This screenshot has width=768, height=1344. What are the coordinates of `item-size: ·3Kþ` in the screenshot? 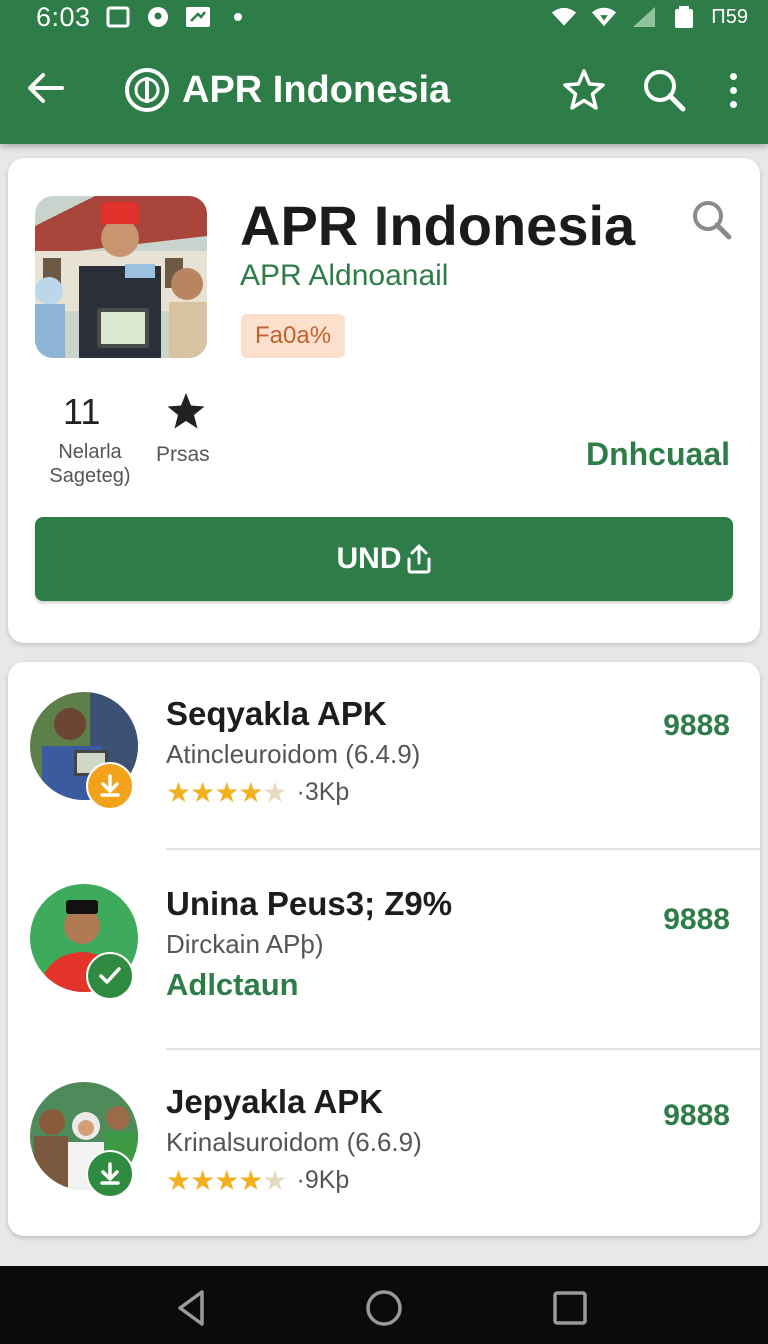 It's located at (323, 792).